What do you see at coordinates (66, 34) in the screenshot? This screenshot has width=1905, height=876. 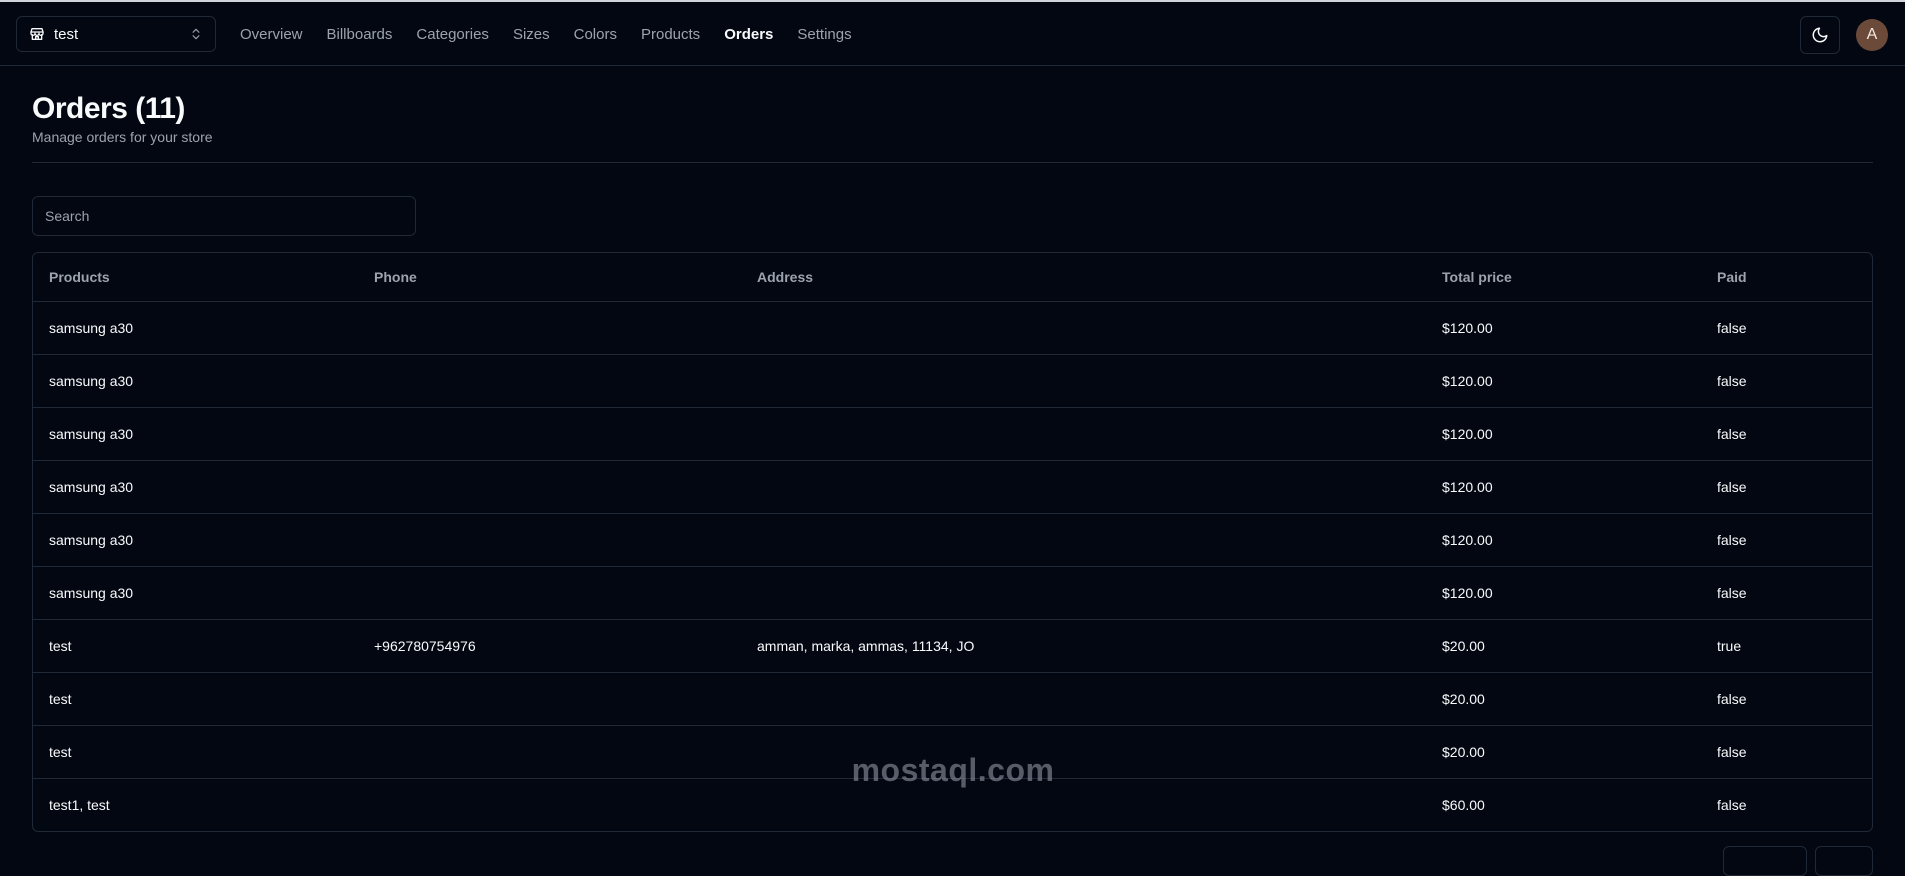 I see `store-name: test` at bounding box center [66, 34].